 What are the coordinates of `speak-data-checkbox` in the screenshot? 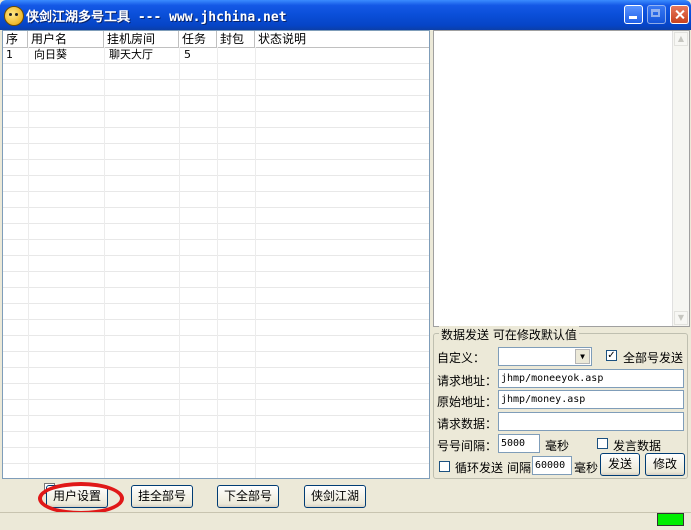 It's located at (602, 443).